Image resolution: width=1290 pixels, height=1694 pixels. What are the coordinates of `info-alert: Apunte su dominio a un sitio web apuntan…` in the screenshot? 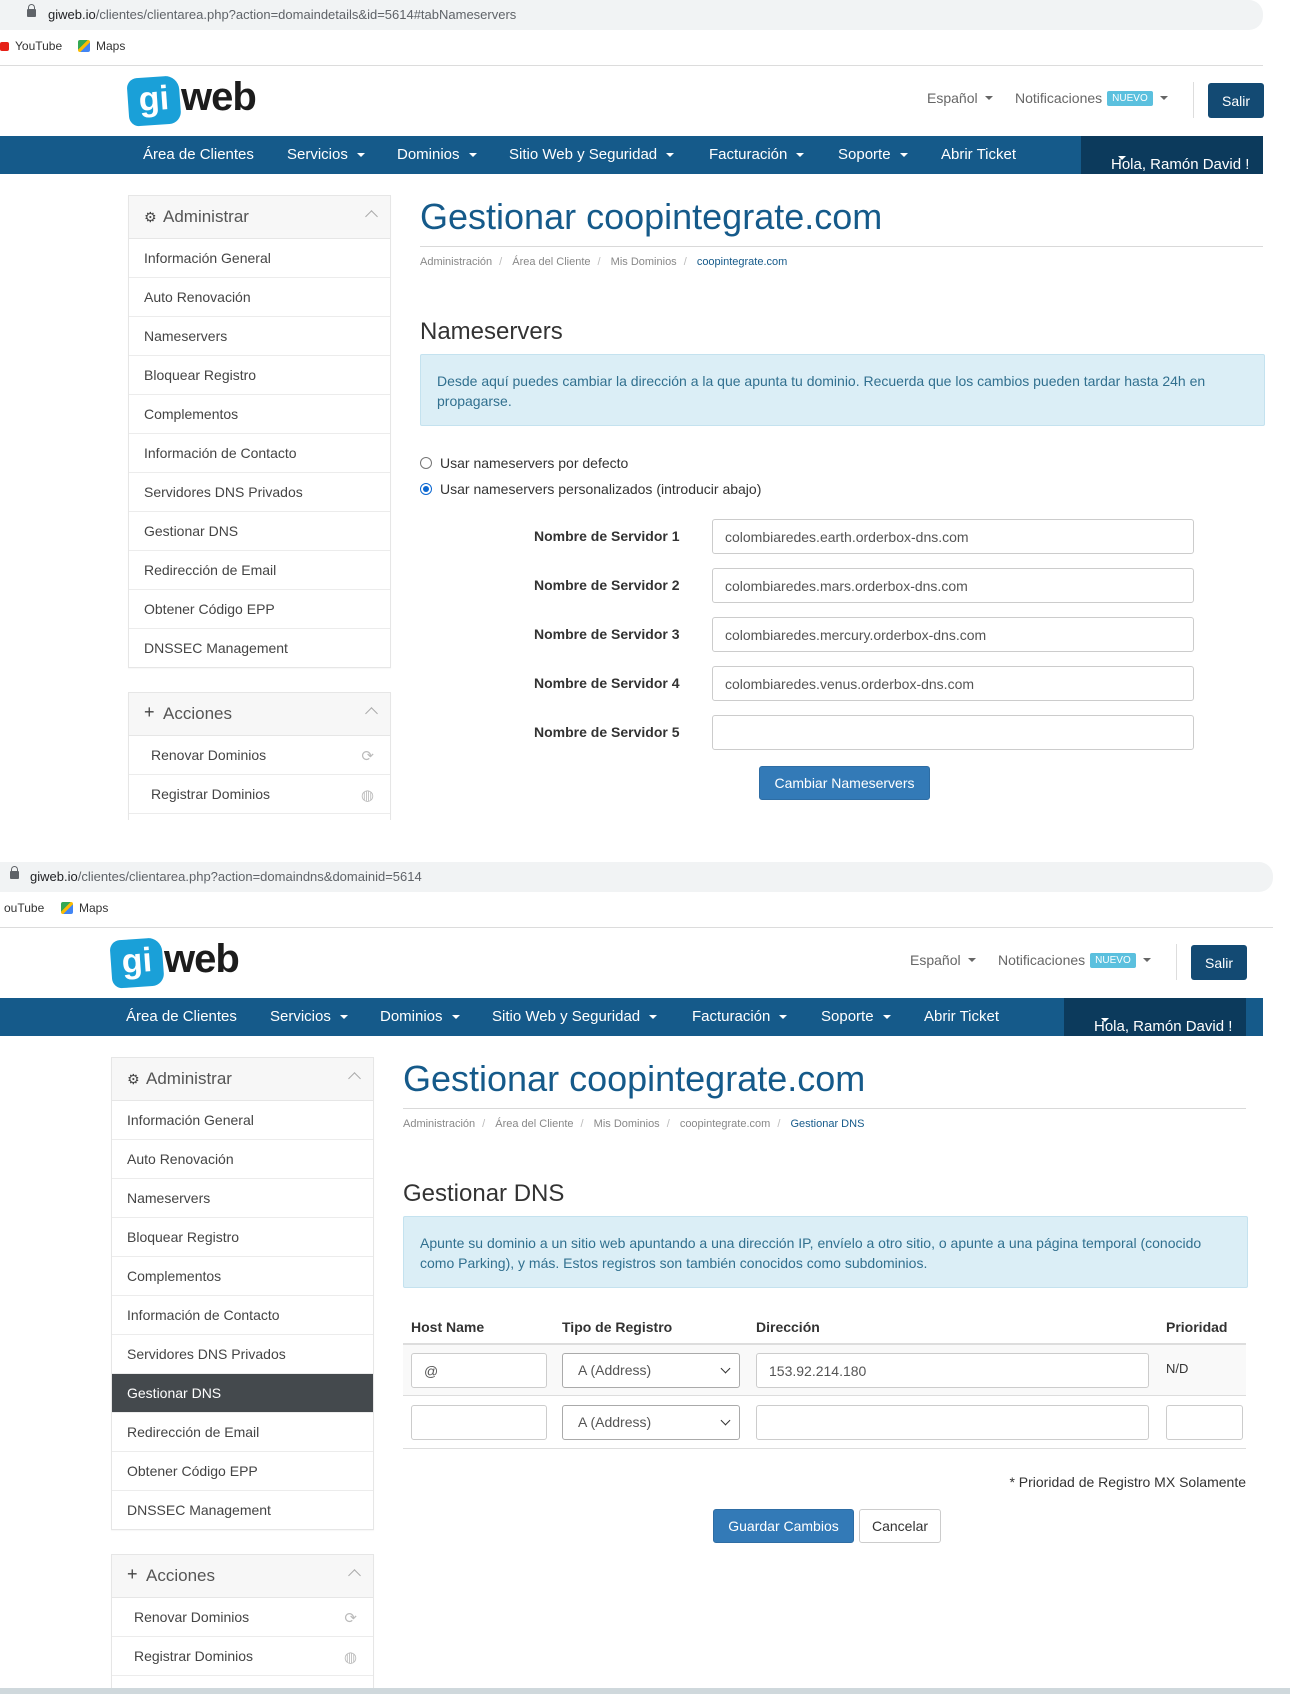 It's located at (825, 1252).